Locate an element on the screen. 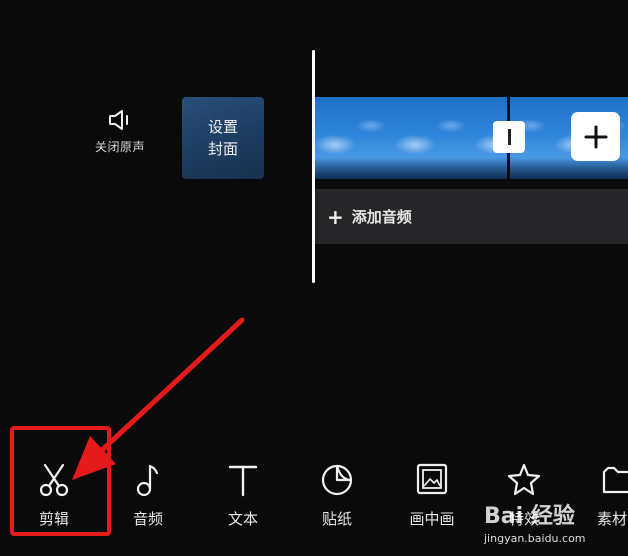  plus-icon: + is located at coordinates (335, 216).